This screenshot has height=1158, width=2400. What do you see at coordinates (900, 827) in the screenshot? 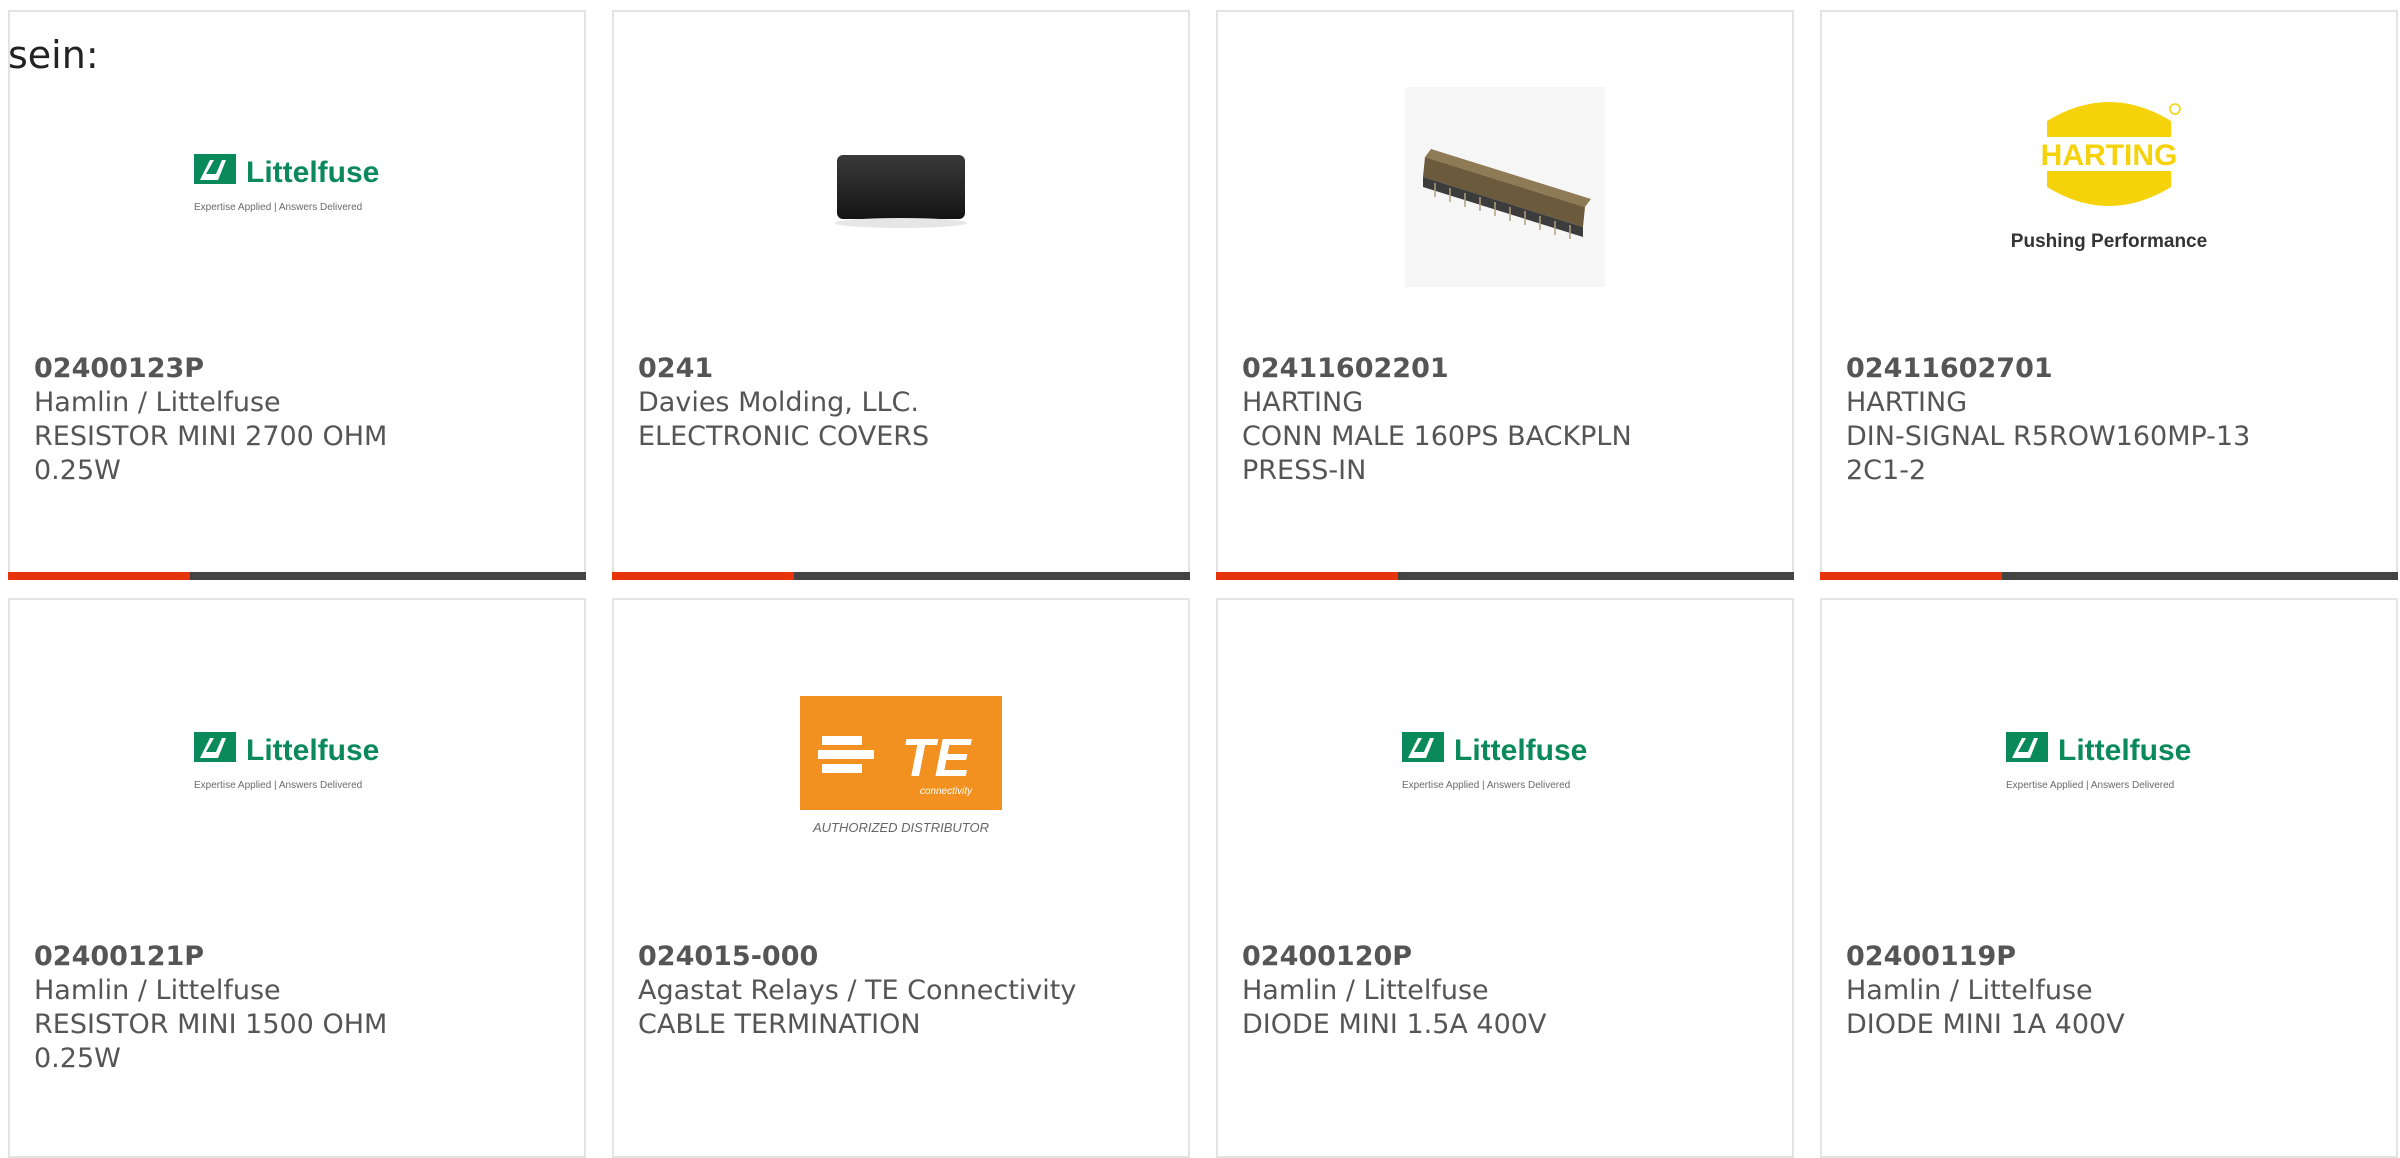
I see `svg-text: AUTHORIZED DISTRIBUTOR` at bounding box center [900, 827].